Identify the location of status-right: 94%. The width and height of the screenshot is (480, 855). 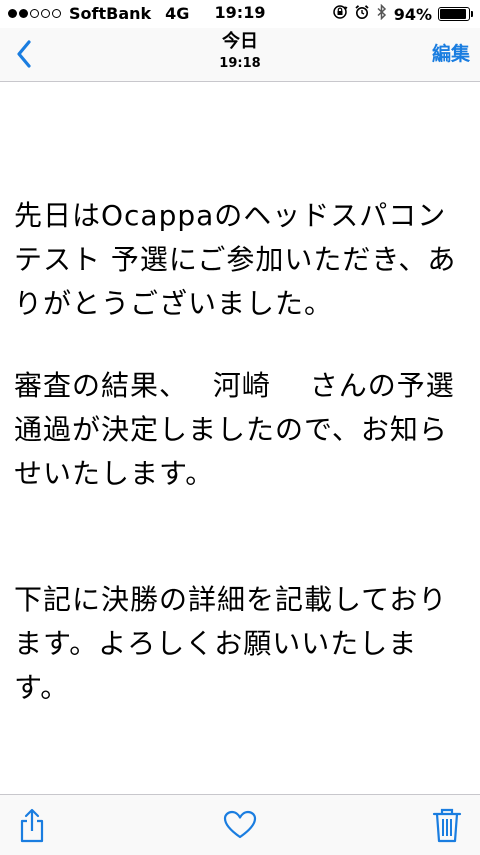
(402, 13).